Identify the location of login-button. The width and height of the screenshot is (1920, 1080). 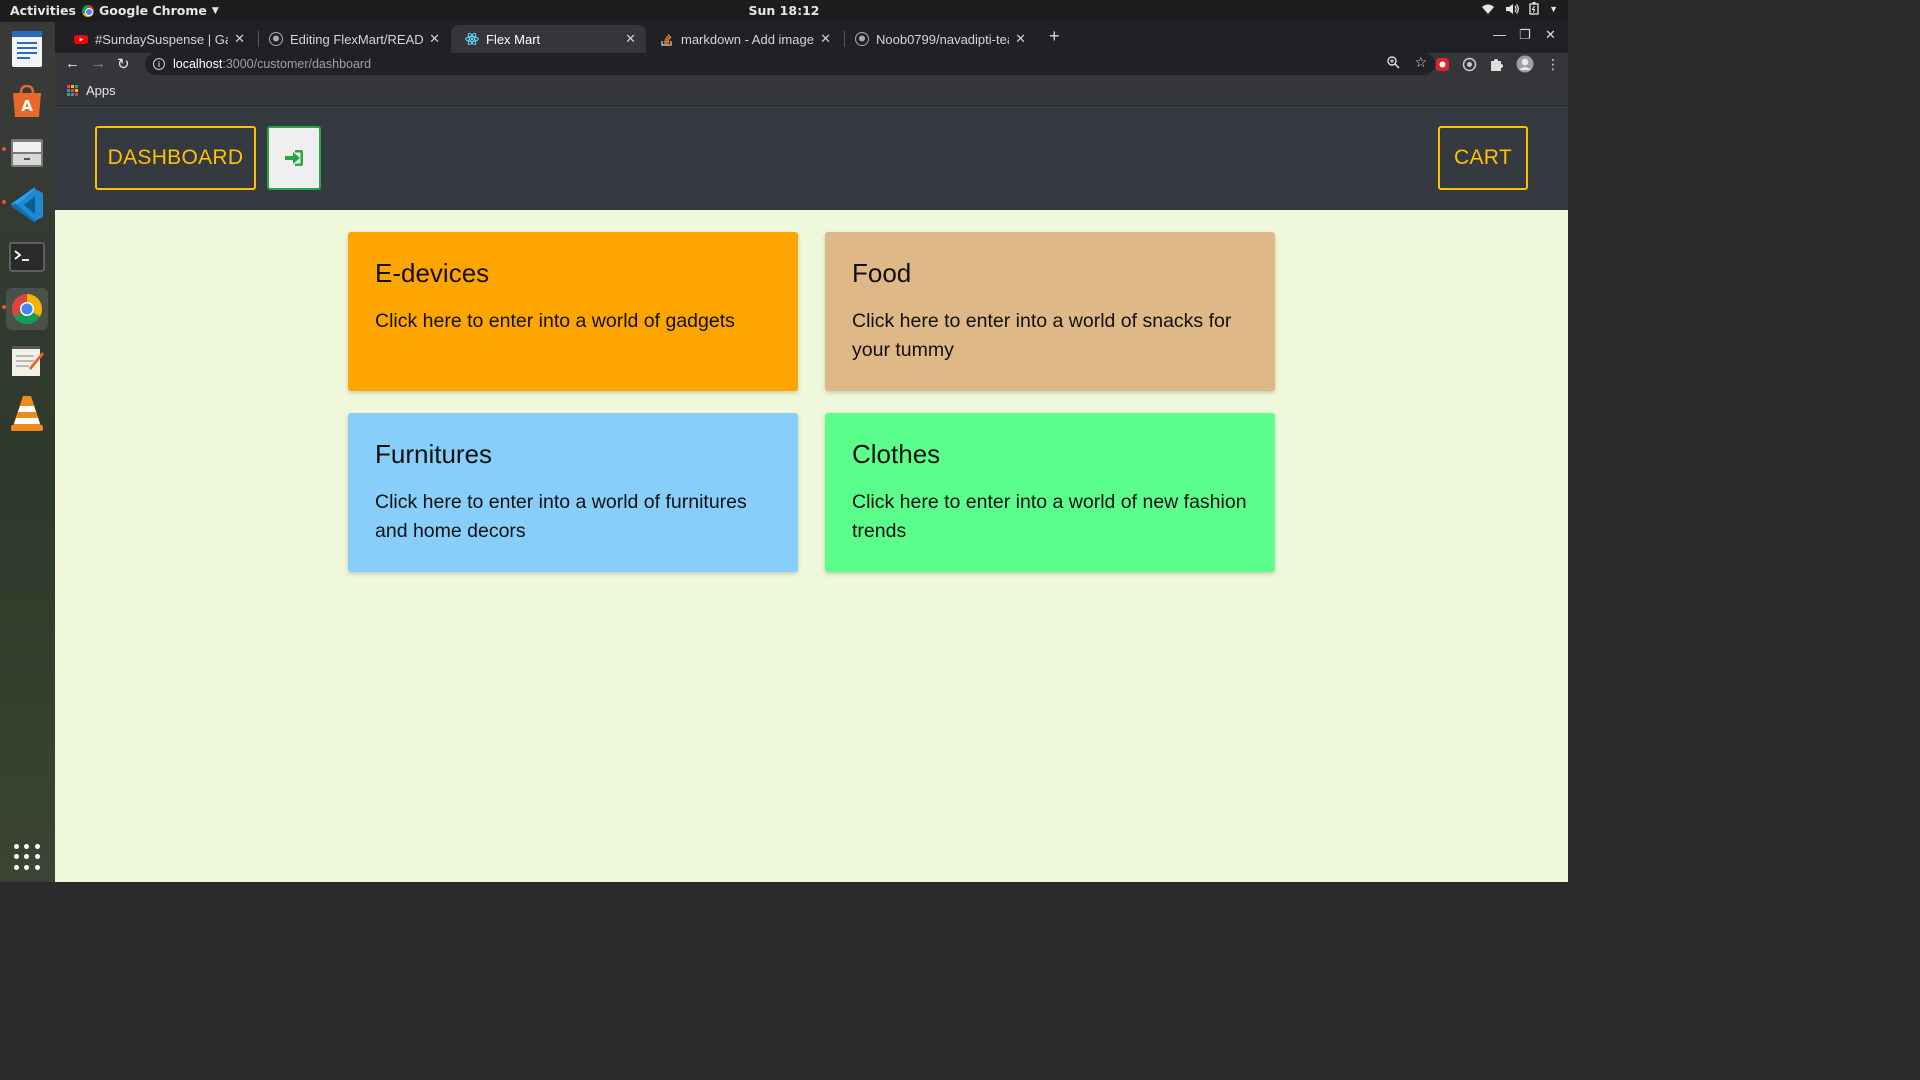
(294, 158).